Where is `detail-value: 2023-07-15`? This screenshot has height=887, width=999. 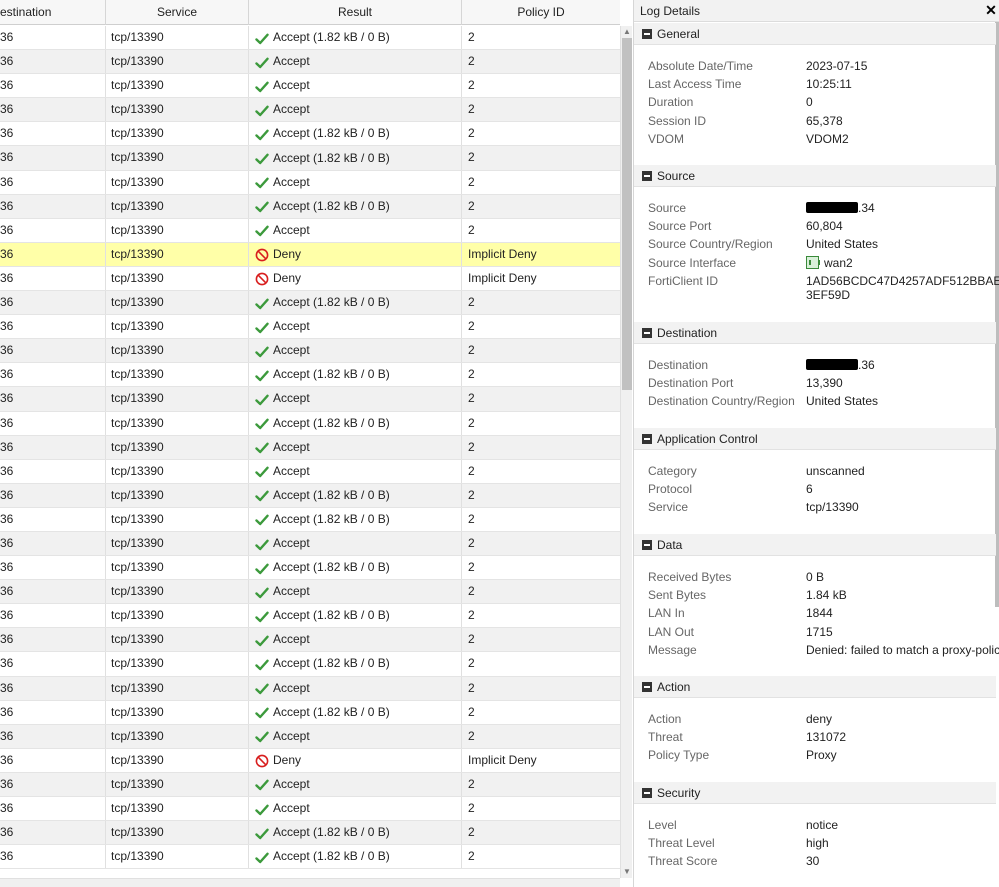 detail-value: 2023-07-15 is located at coordinates (837, 66).